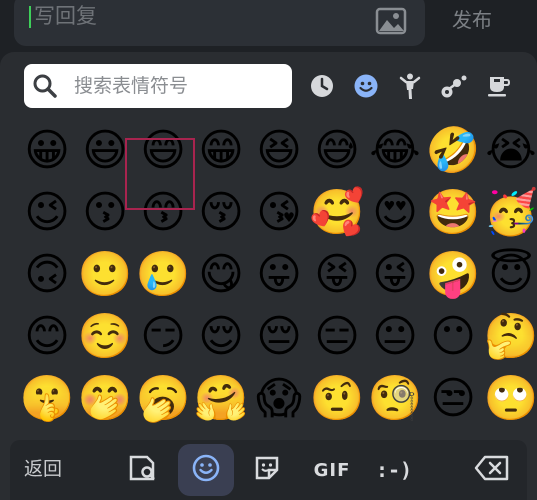 This screenshot has width=537, height=500. What do you see at coordinates (47, 337) in the screenshot?
I see `emoji-key: 😊` at bounding box center [47, 337].